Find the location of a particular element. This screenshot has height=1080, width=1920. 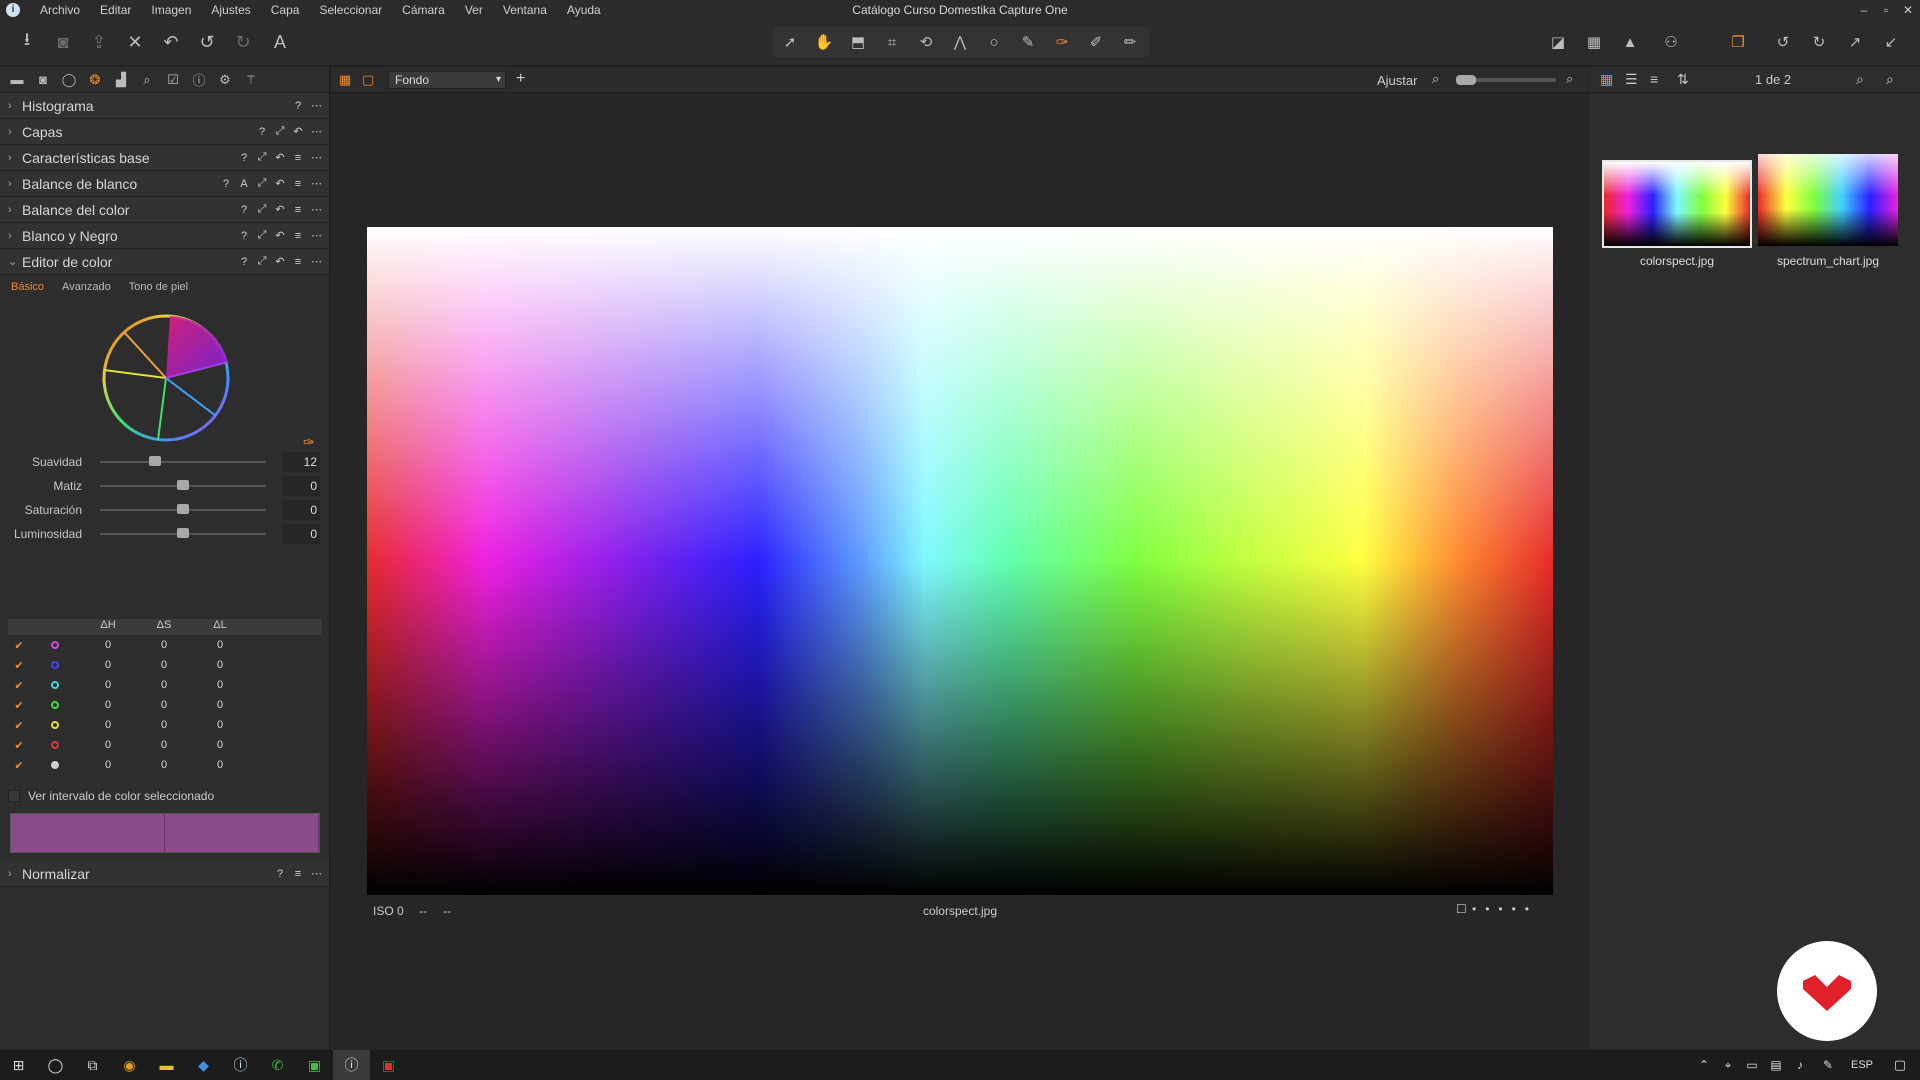

filter-icon: ⌕ is located at coordinates (1860, 79).